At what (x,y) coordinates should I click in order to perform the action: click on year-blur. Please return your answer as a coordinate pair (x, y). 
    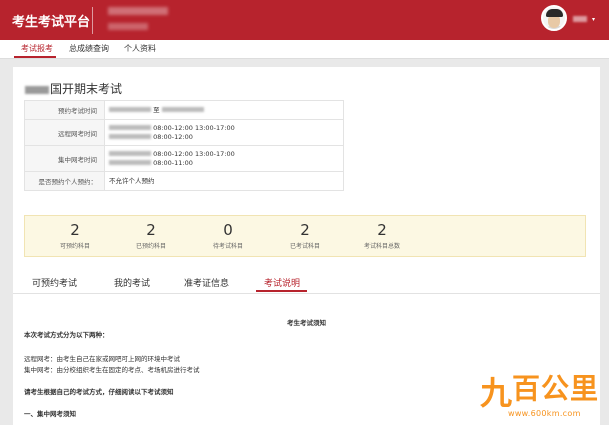
    Looking at the image, I should click on (37, 89).